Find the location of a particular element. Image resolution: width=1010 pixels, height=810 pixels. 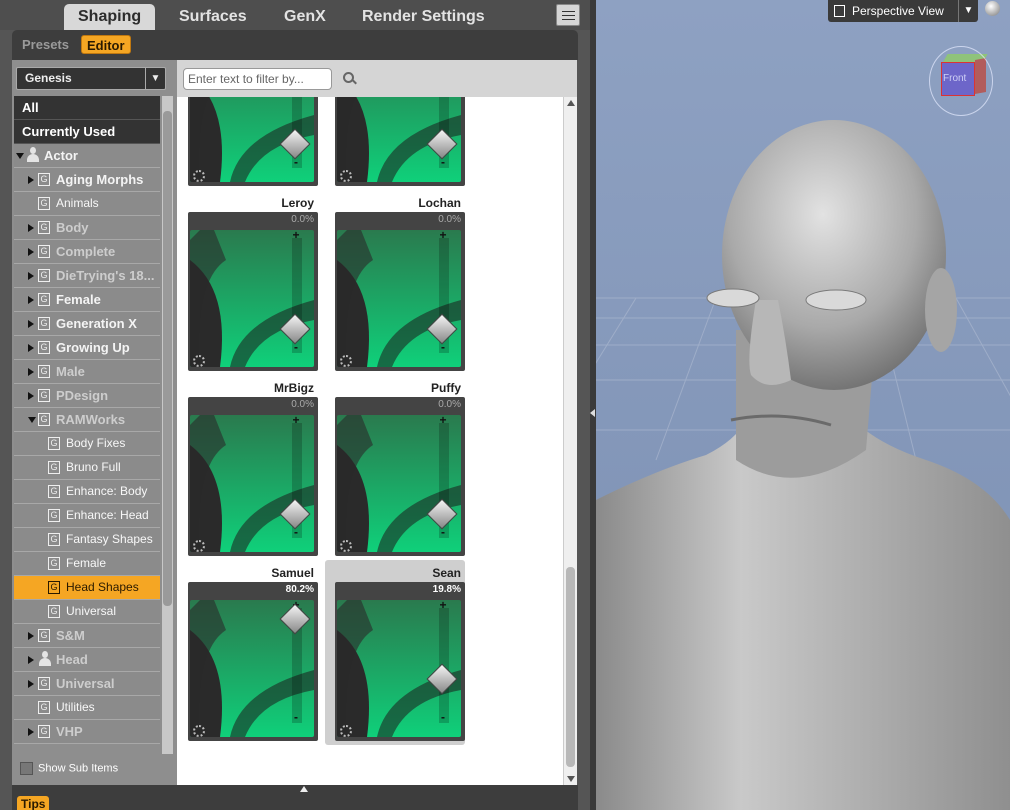

category-item: G PDesign is located at coordinates (87, 396).